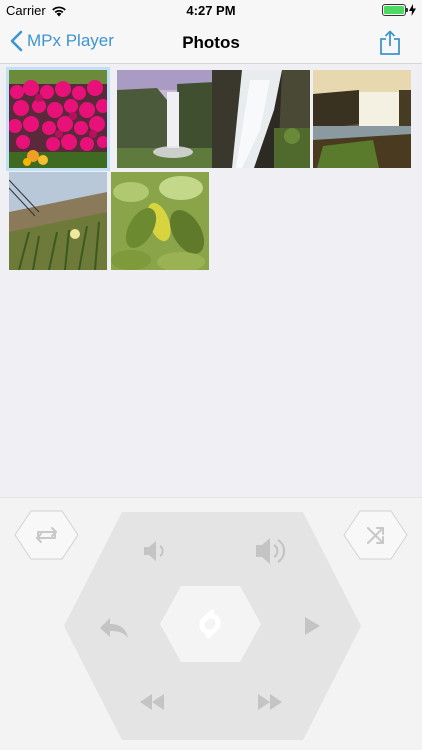 This screenshot has width=422, height=750. Describe the element at coordinates (412, 10) in the screenshot. I see `charging-icon` at that location.